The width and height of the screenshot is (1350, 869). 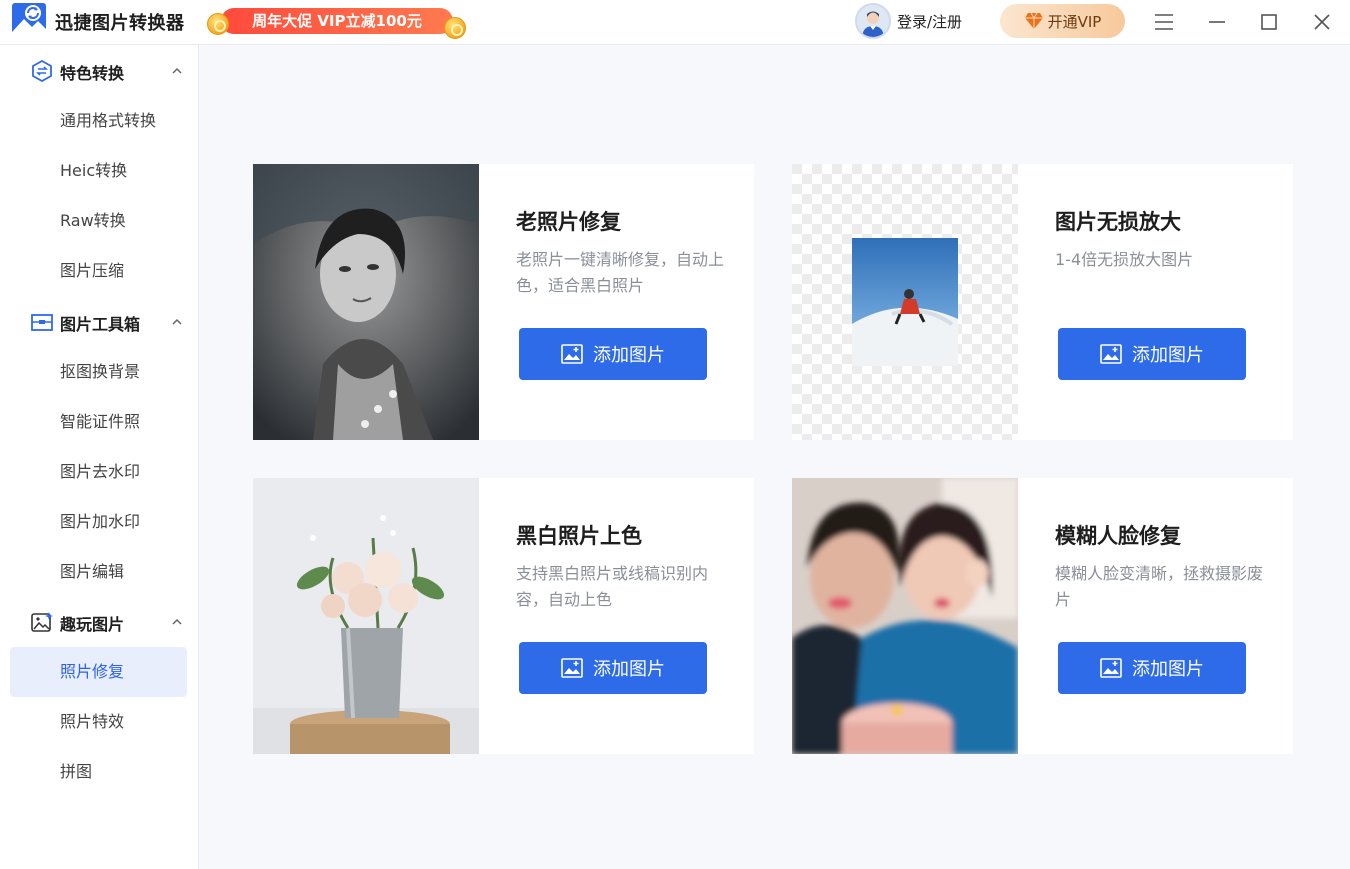 I want to click on minimize-icon, so click(x=1217, y=22).